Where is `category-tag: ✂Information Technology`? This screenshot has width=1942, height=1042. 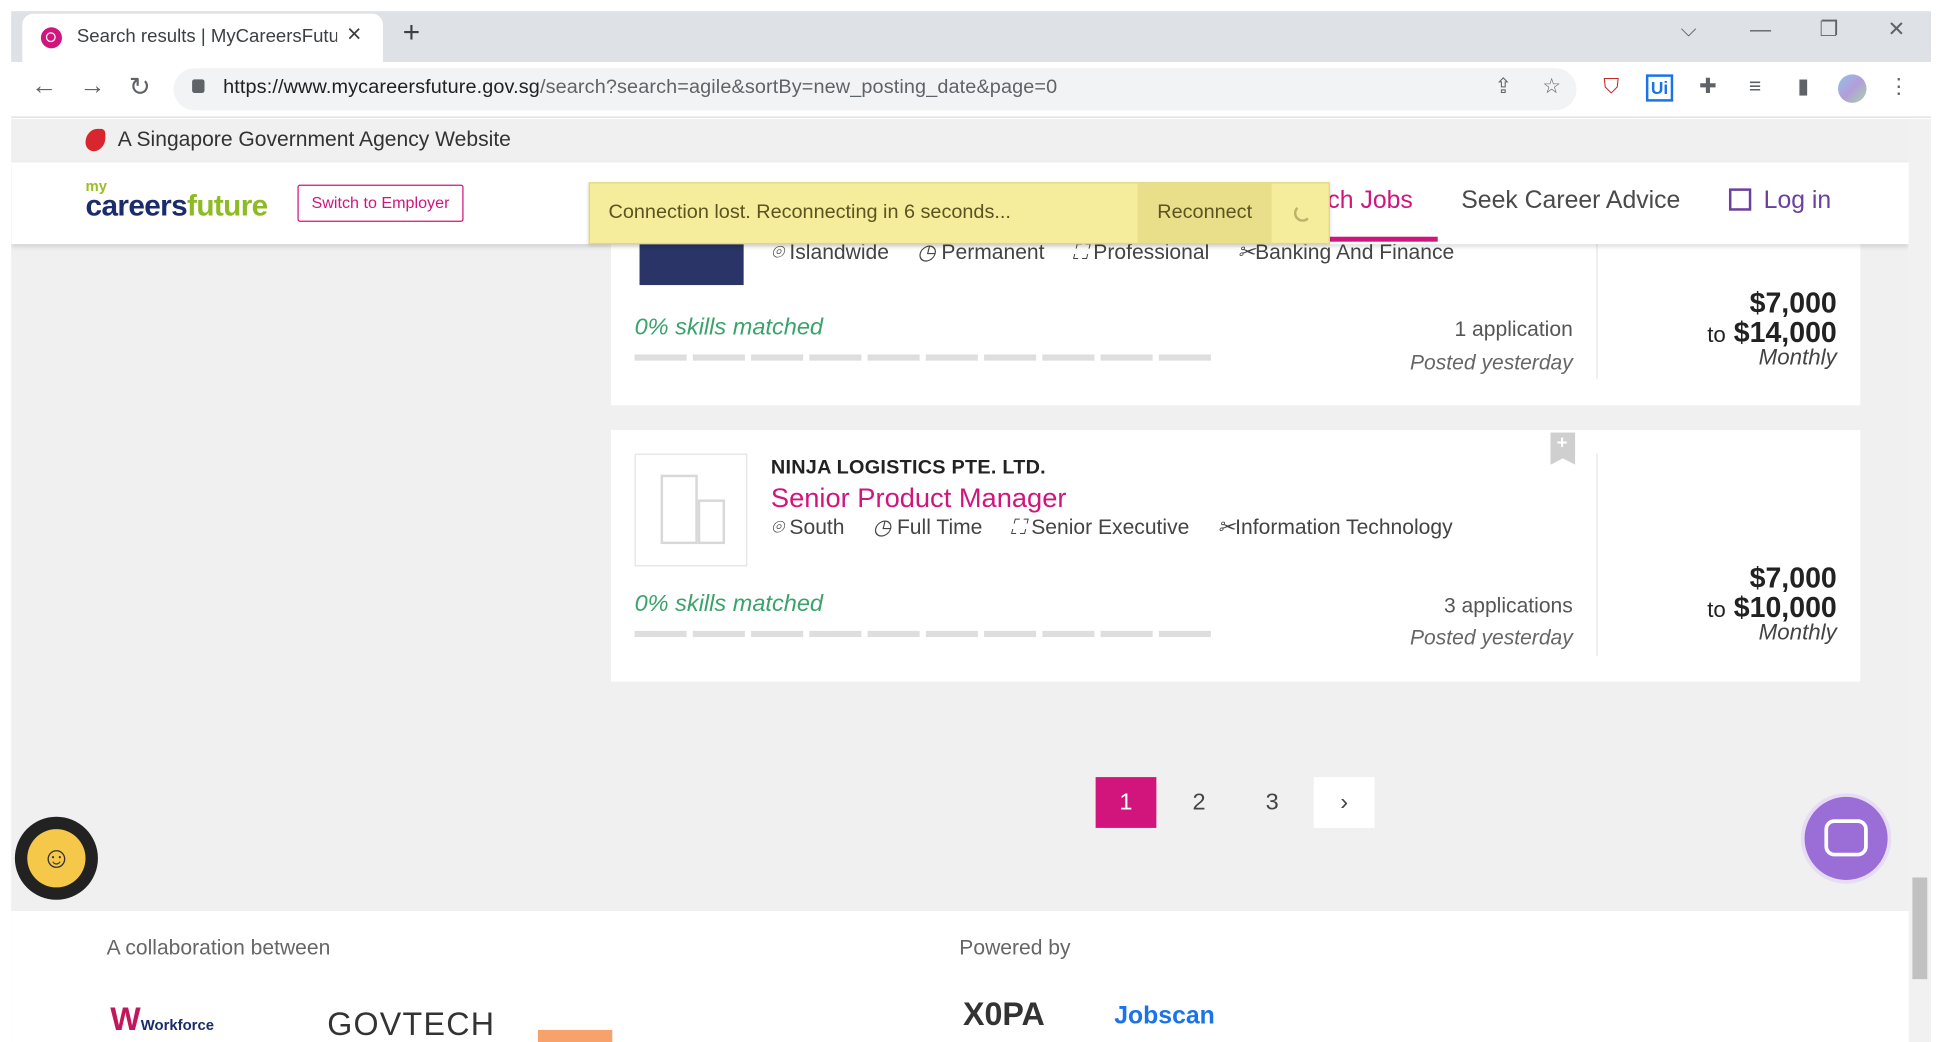 category-tag: ✂Information Technology is located at coordinates (1335, 527).